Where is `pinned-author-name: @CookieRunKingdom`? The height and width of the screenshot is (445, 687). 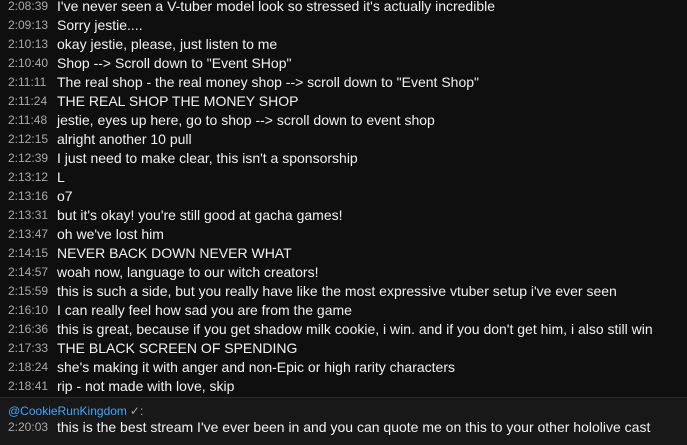 pinned-author-name: @CookieRunKingdom is located at coordinates (67, 411).